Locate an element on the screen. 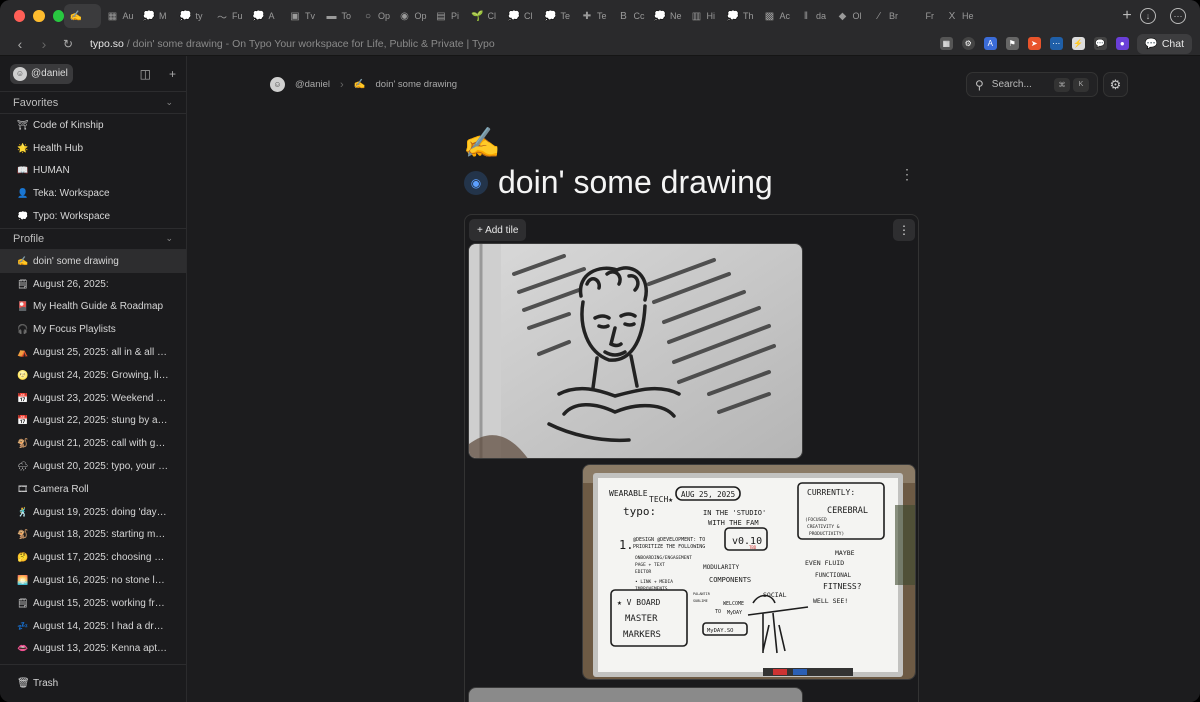  browser-tab: 💭 Th is located at coordinates (739, 16).